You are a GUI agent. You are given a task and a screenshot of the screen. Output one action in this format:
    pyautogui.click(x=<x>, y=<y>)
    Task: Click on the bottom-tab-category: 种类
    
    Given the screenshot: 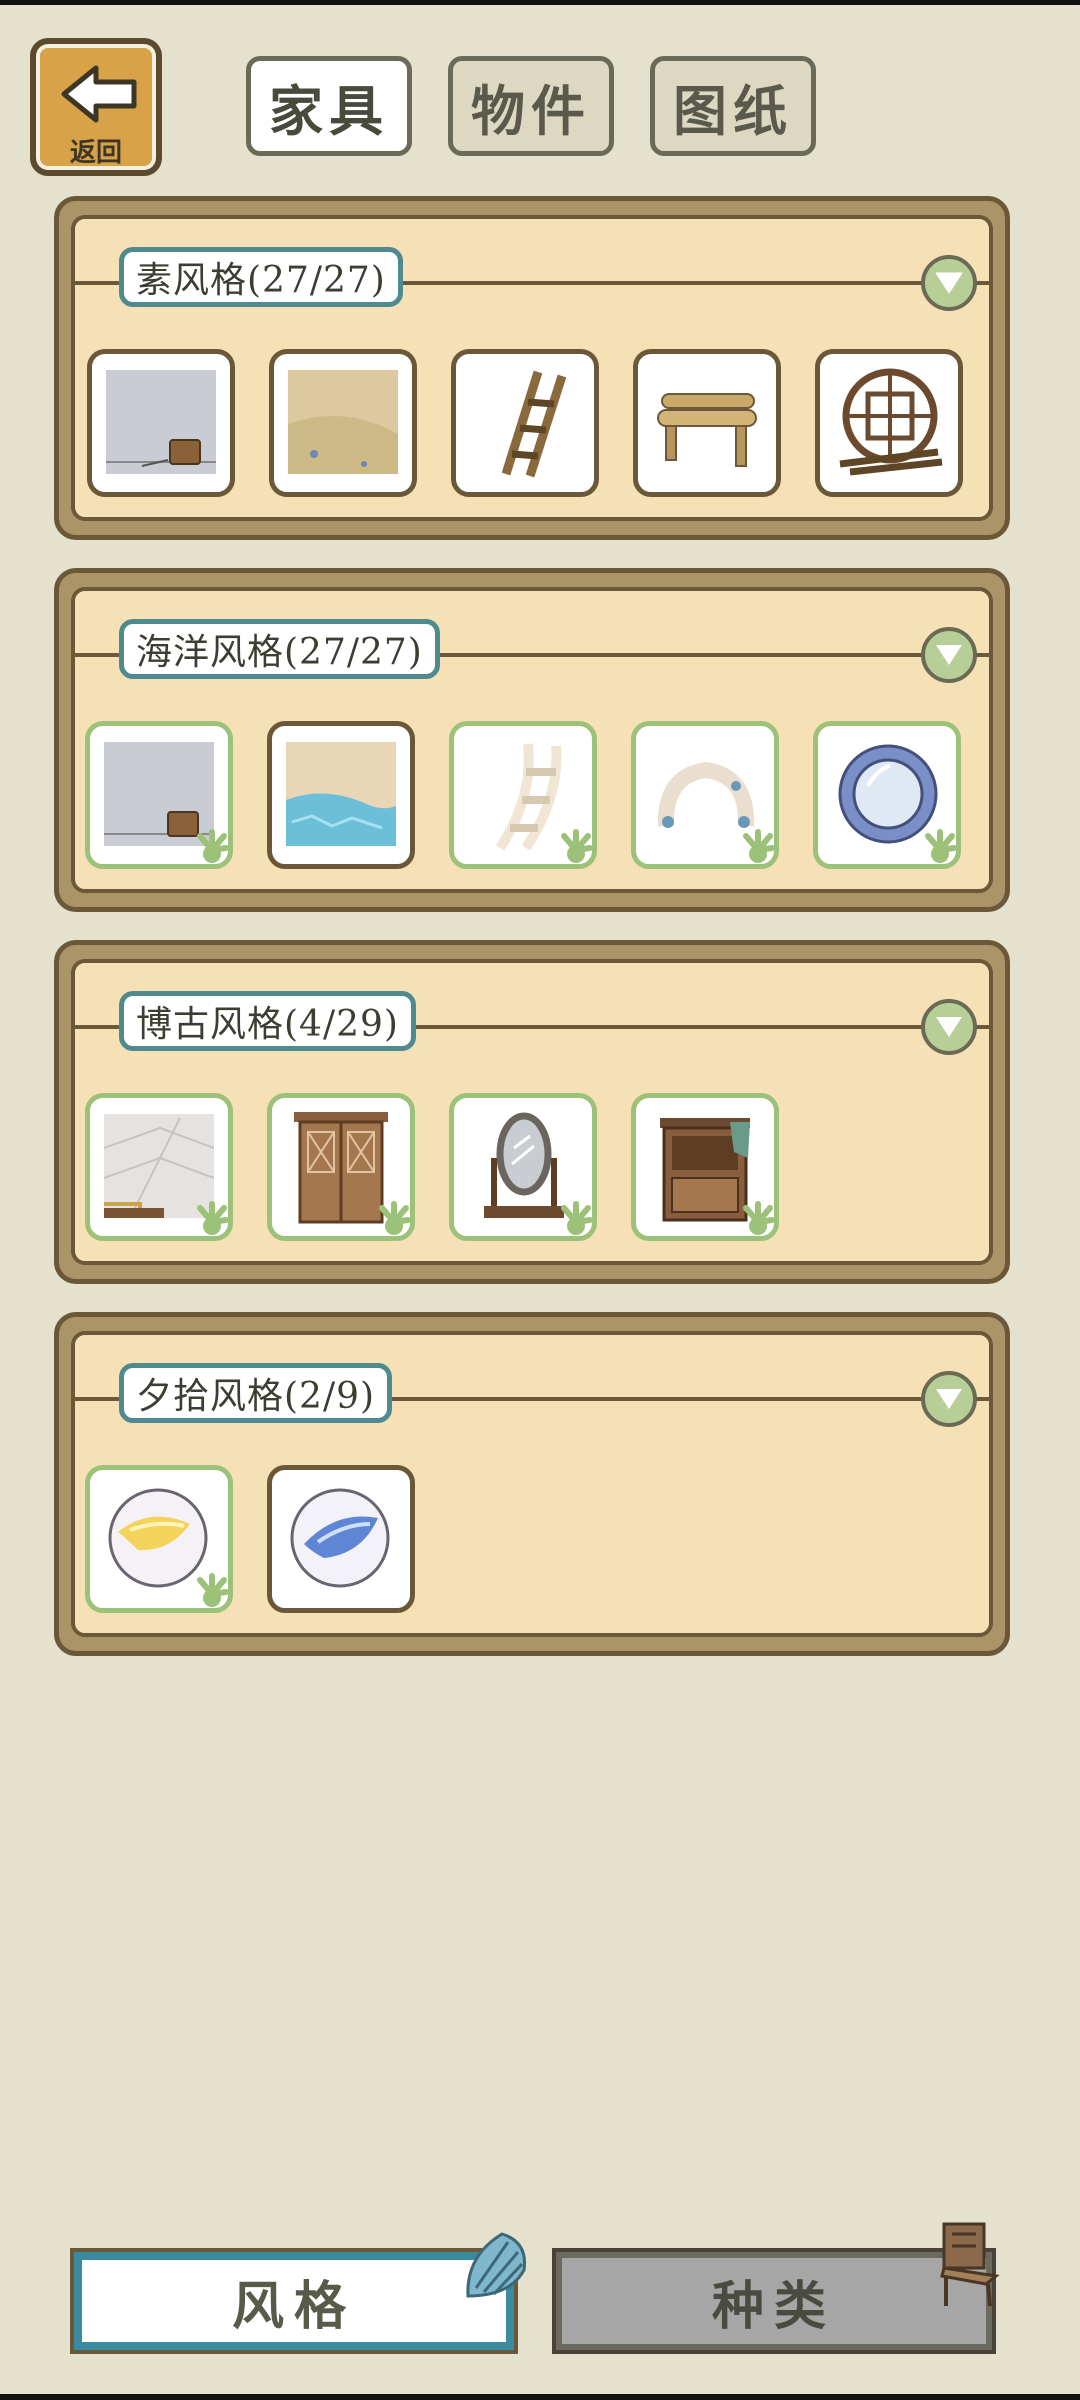 What is the action you would take?
    pyautogui.click(x=774, y=2301)
    